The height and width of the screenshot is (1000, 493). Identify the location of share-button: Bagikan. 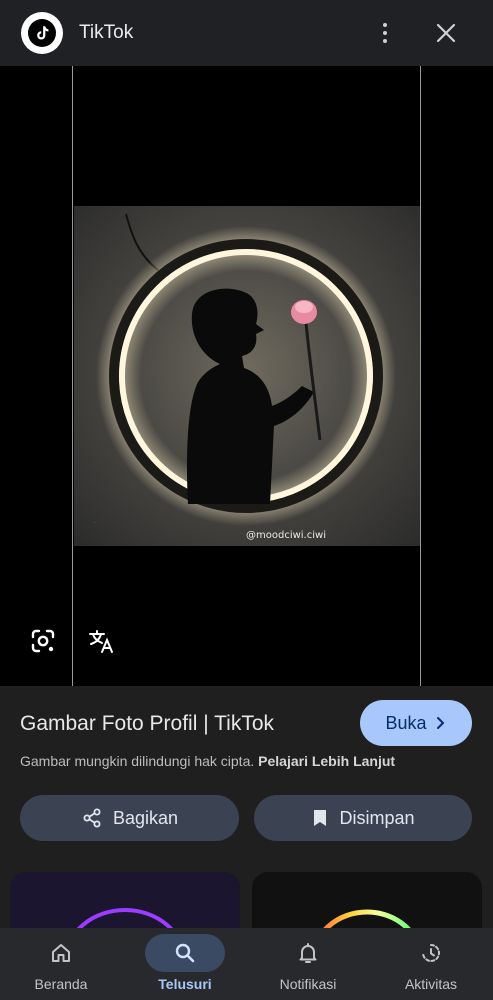
(129, 818).